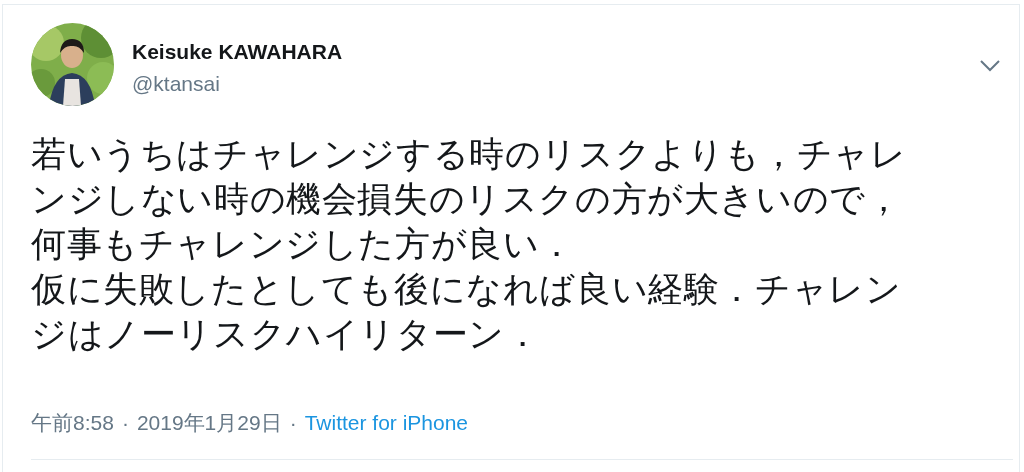  What do you see at coordinates (72, 423) in the screenshot?
I see `tweet-time: 午前8:58` at bounding box center [72, 423].